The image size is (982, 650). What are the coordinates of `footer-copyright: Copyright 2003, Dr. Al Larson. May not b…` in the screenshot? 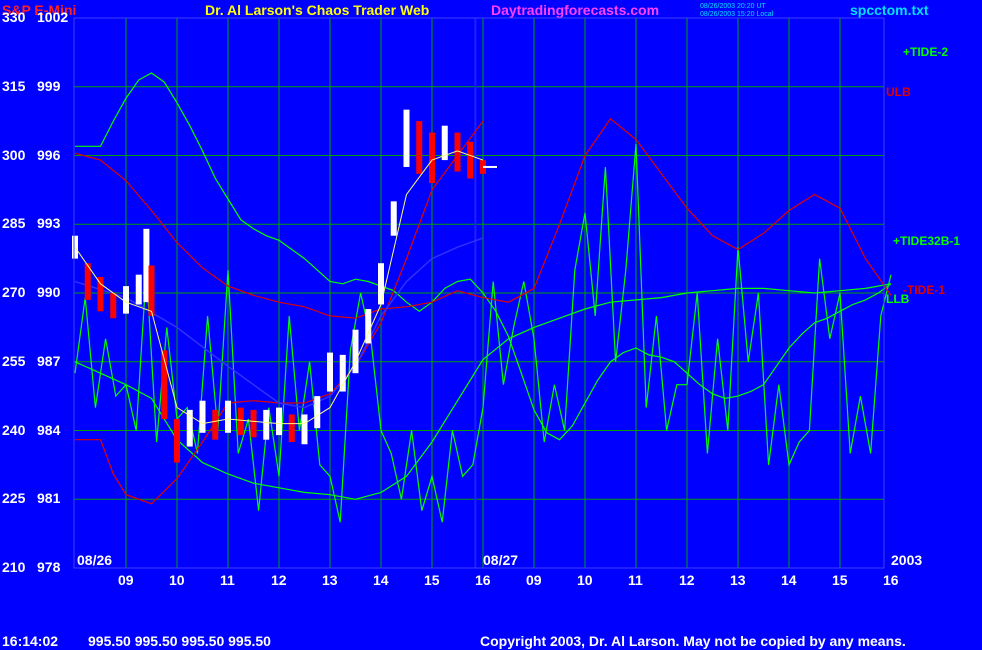 It's located at (693, 641).